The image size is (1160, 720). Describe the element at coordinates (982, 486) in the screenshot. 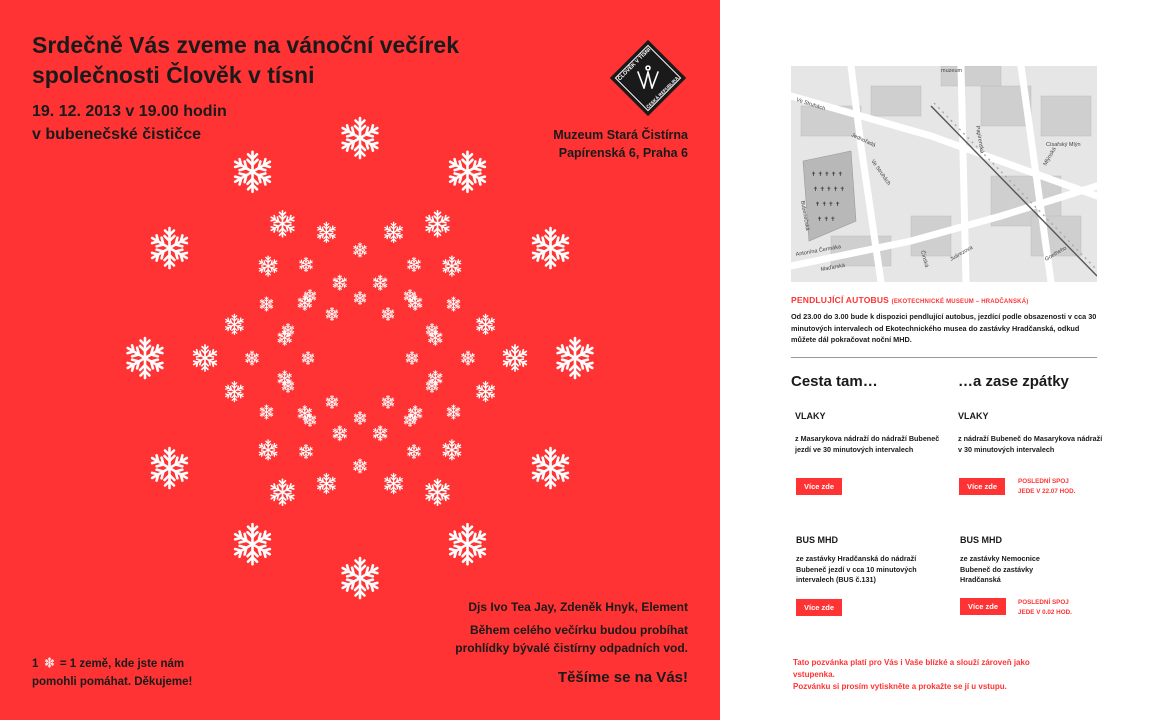

I see `trains-back-more-button: Více zde` at that location.